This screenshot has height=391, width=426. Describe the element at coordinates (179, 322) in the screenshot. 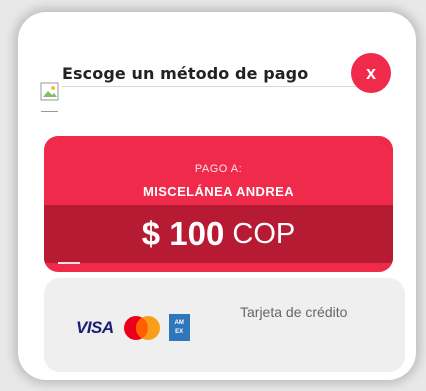

I see `amex-logo-top: AM` at that location.